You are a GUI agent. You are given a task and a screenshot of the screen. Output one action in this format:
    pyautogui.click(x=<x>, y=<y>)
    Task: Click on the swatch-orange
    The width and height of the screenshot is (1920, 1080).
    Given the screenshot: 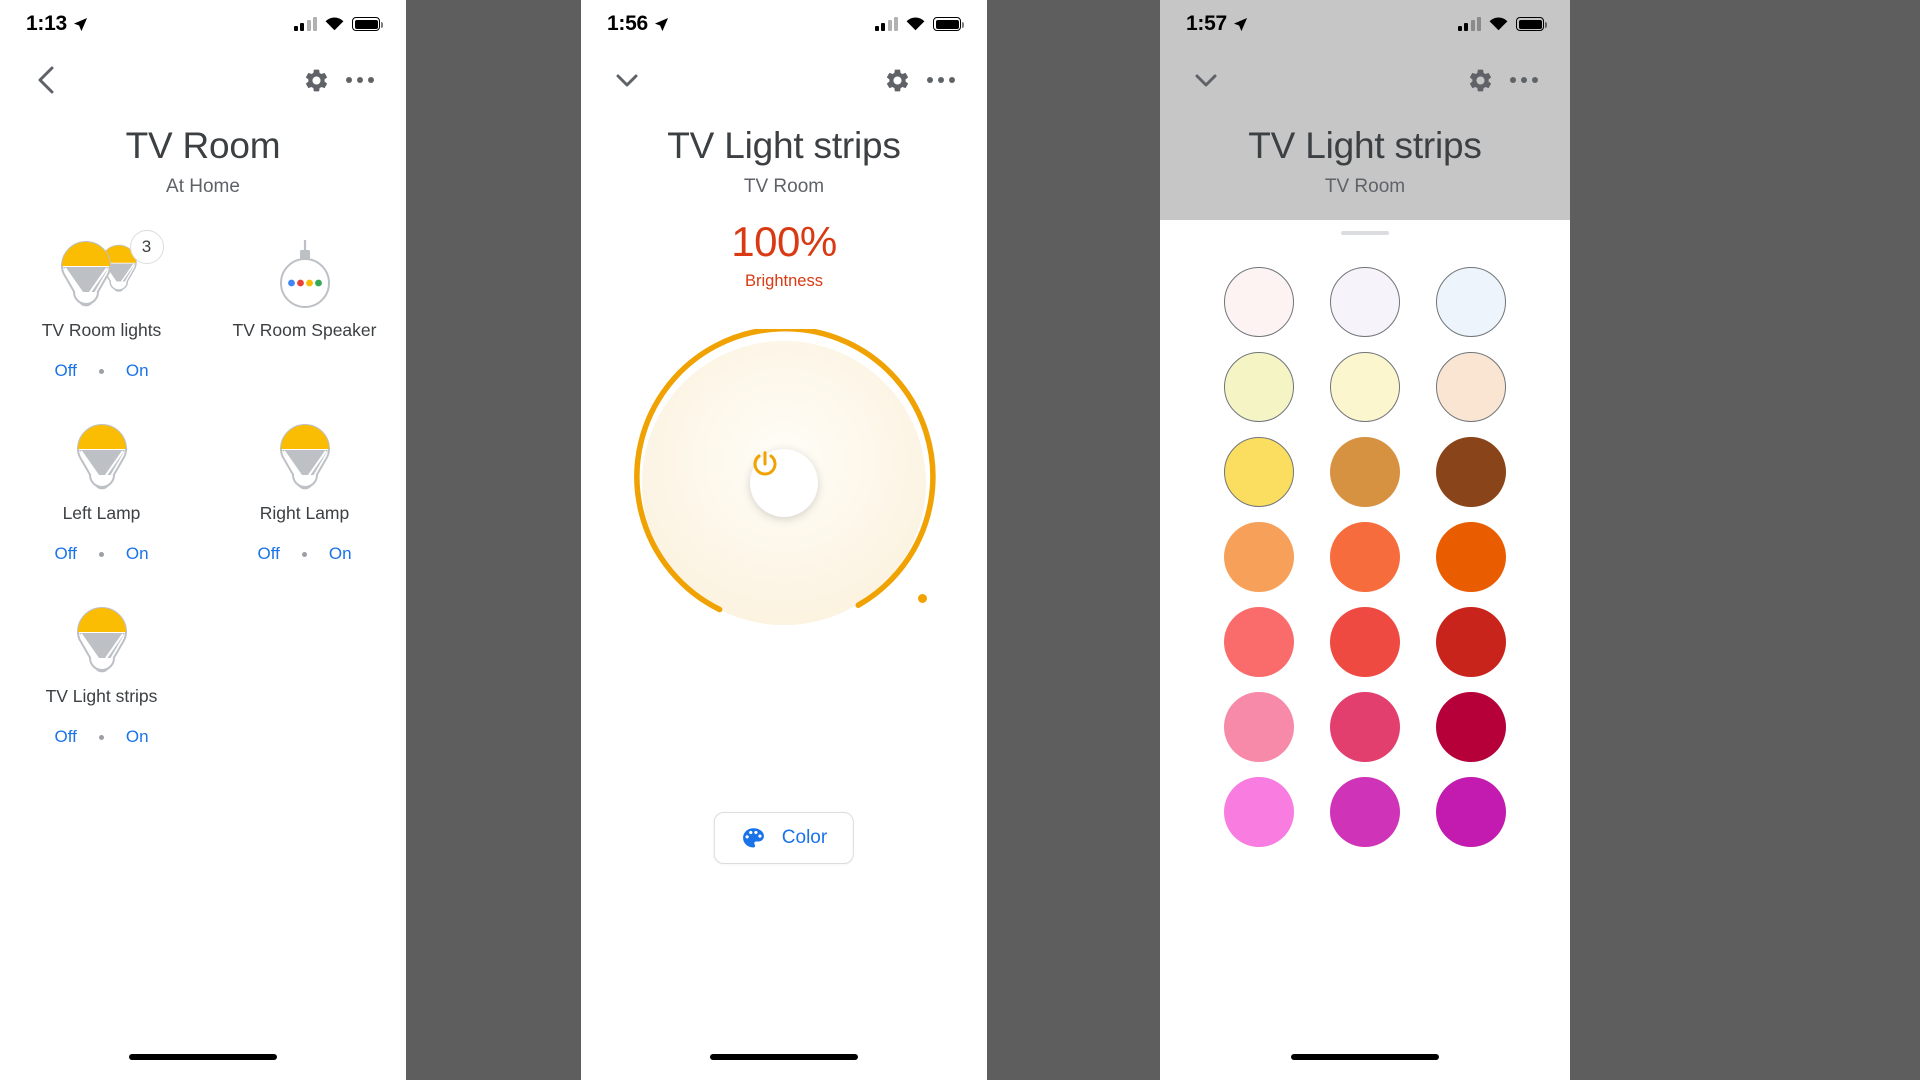 What is the action you would take?
    pyautogui.click(x=1365, y=557)
    